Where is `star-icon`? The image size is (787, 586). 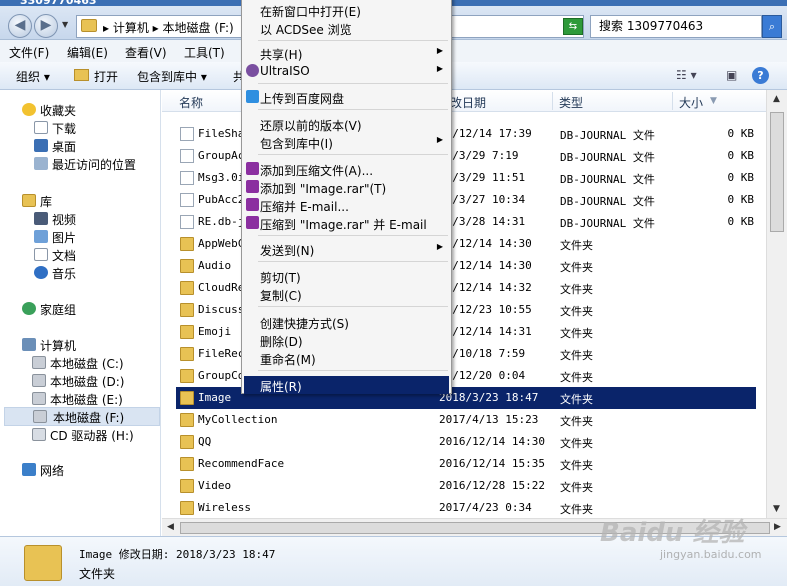 star-icon is located at coordinates (29, 109).